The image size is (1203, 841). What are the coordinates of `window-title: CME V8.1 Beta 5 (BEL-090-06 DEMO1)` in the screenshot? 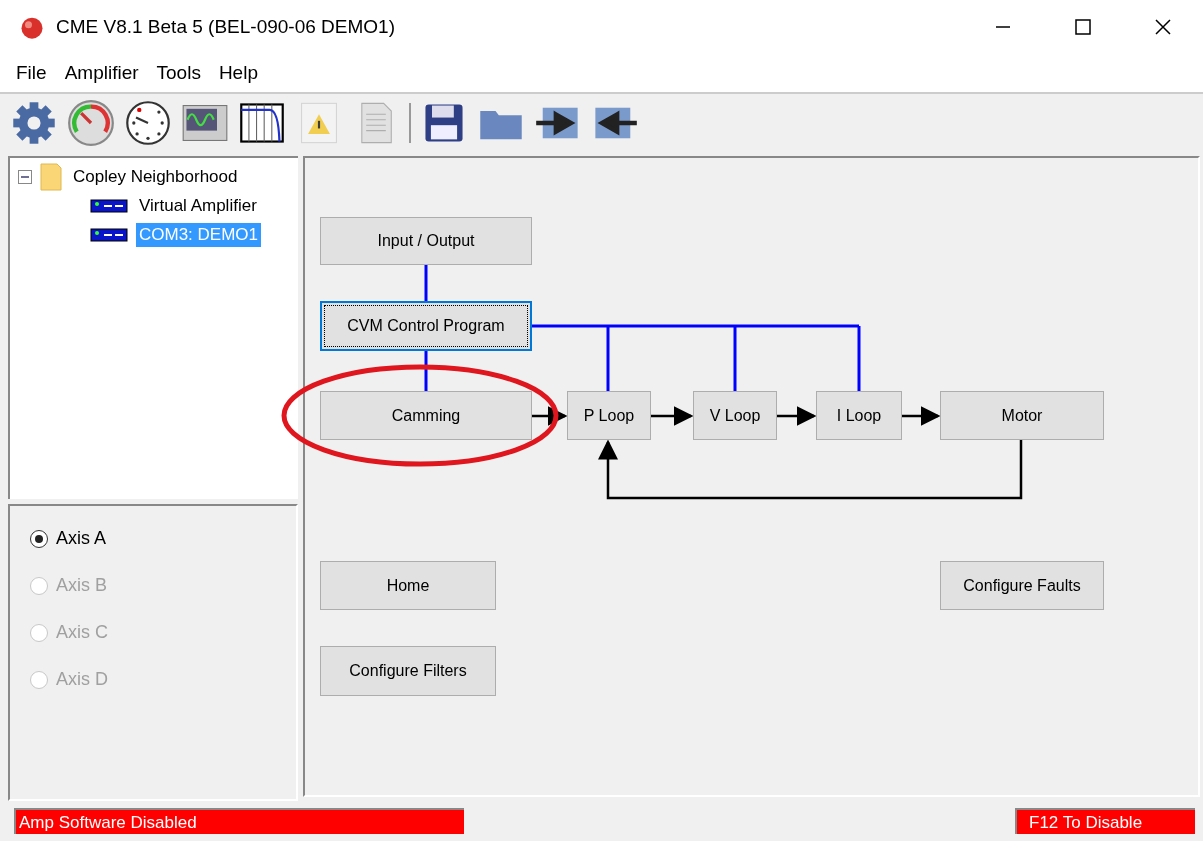 It's located at (226, 27).